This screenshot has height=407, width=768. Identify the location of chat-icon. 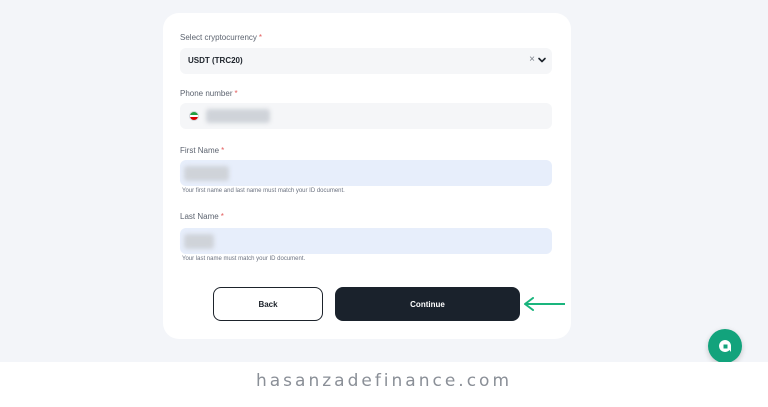
(725, 346).